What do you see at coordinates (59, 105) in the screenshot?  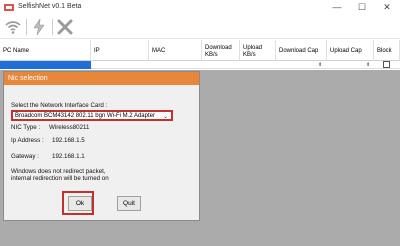 I see `select-nic-label: Select the Network Interface Card :` at bounding box center [59, 105].